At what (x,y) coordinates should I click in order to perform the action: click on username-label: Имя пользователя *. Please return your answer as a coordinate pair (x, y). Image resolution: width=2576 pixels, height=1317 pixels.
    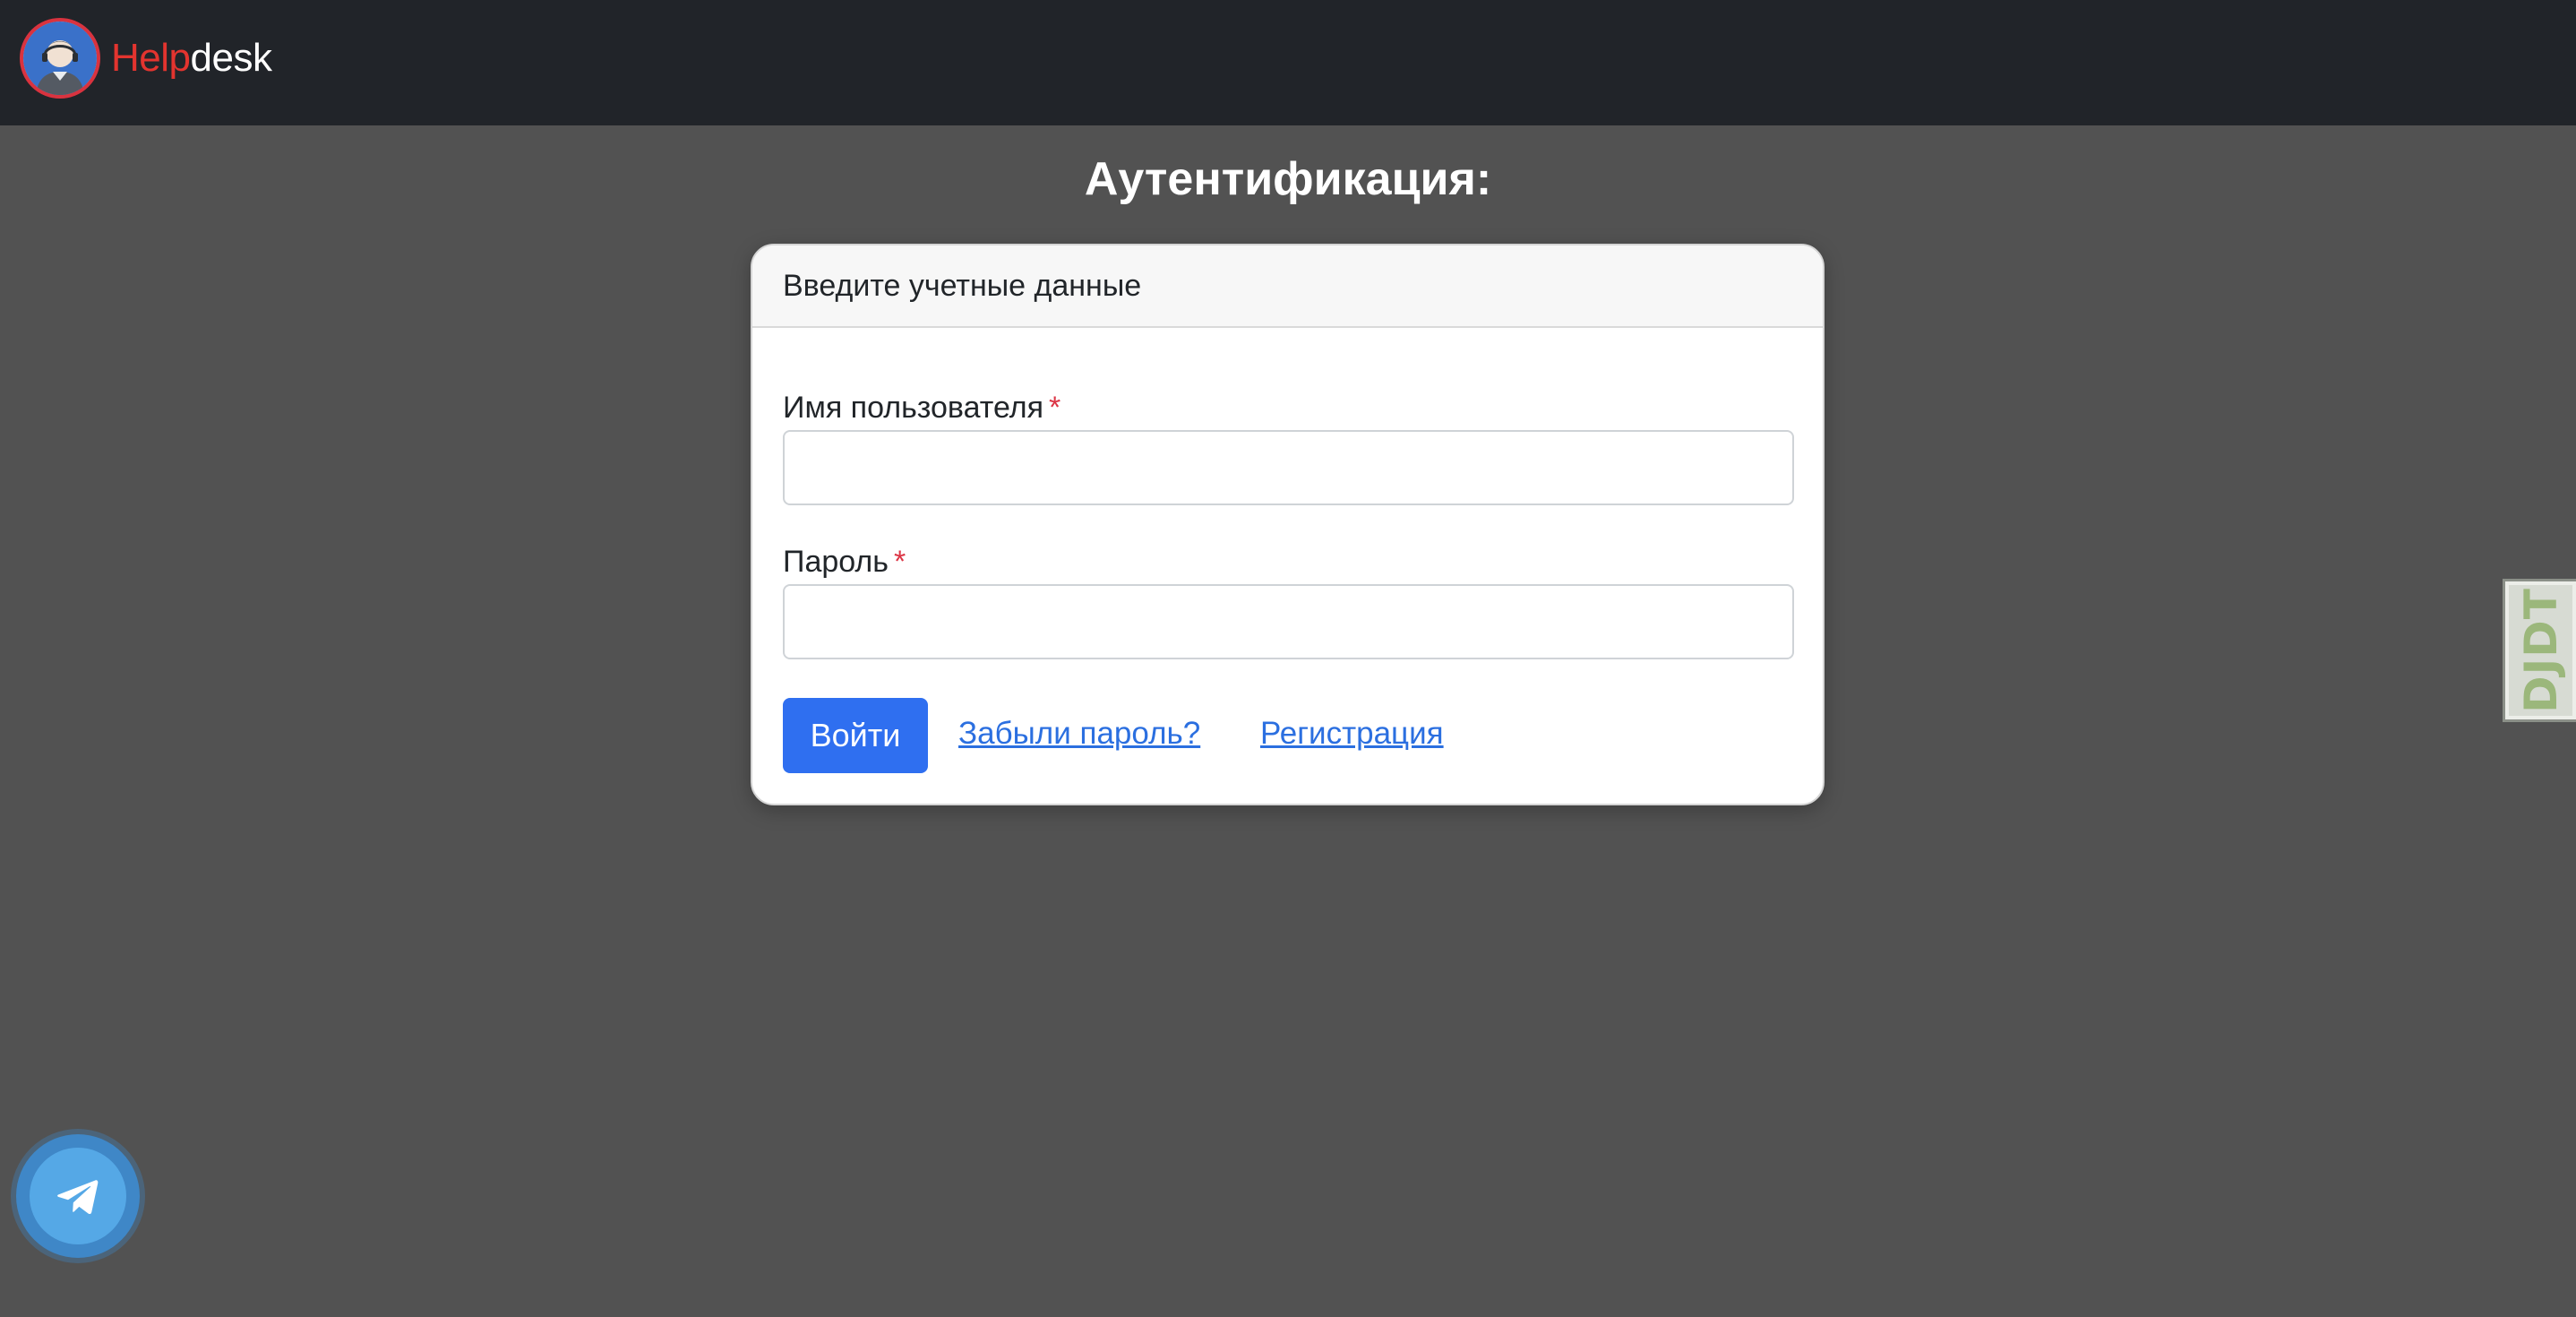
    Looking at the image, I should click on (921, 408).